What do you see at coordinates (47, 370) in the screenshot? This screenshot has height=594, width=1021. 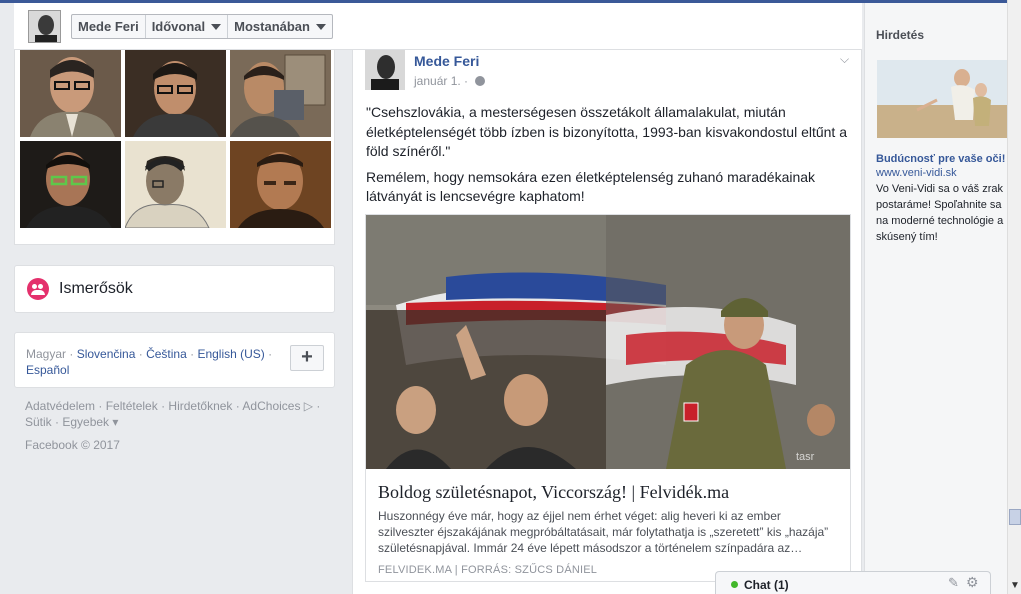 I see `language-link-spanish: Español` at bounding box center [47, 370].